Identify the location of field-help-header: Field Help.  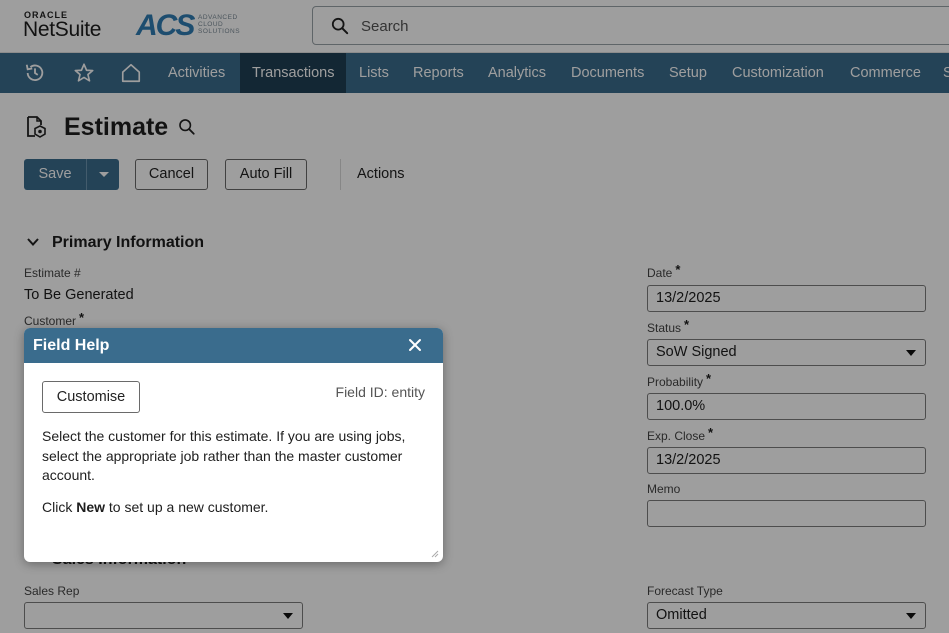
(233, 345).